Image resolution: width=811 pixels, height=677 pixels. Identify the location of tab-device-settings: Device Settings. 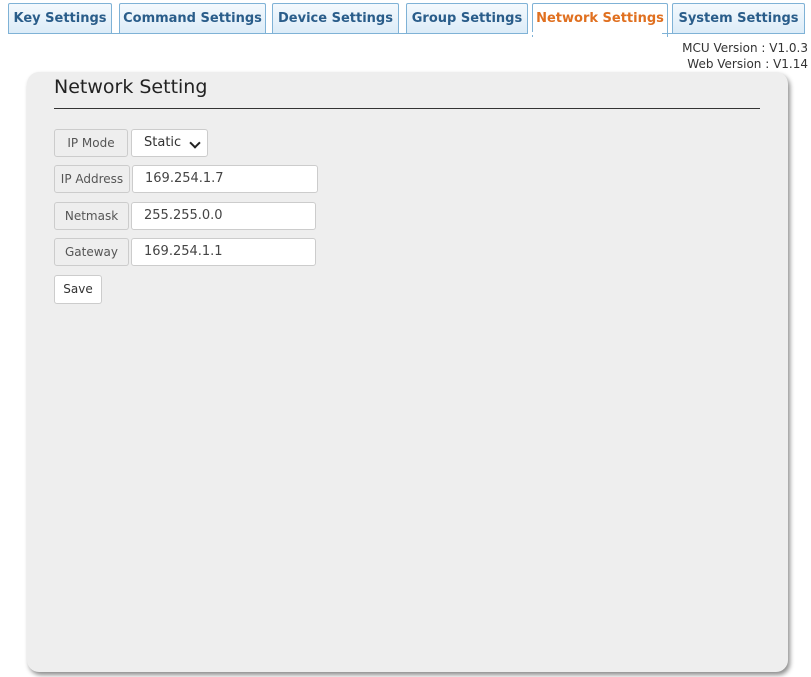
(335, 18).